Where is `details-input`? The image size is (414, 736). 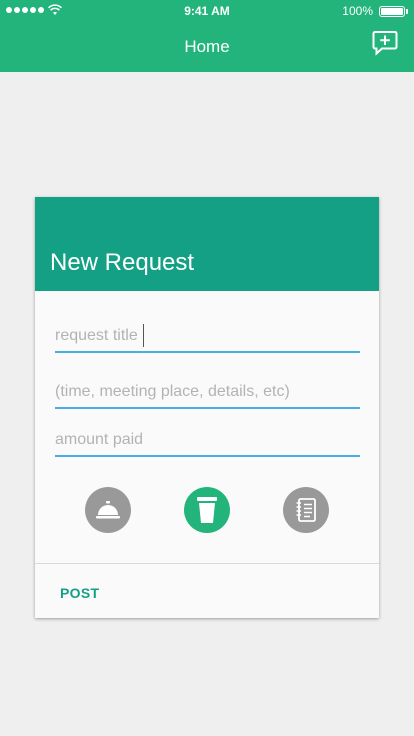
details-input is located at coordinates (207, 393).